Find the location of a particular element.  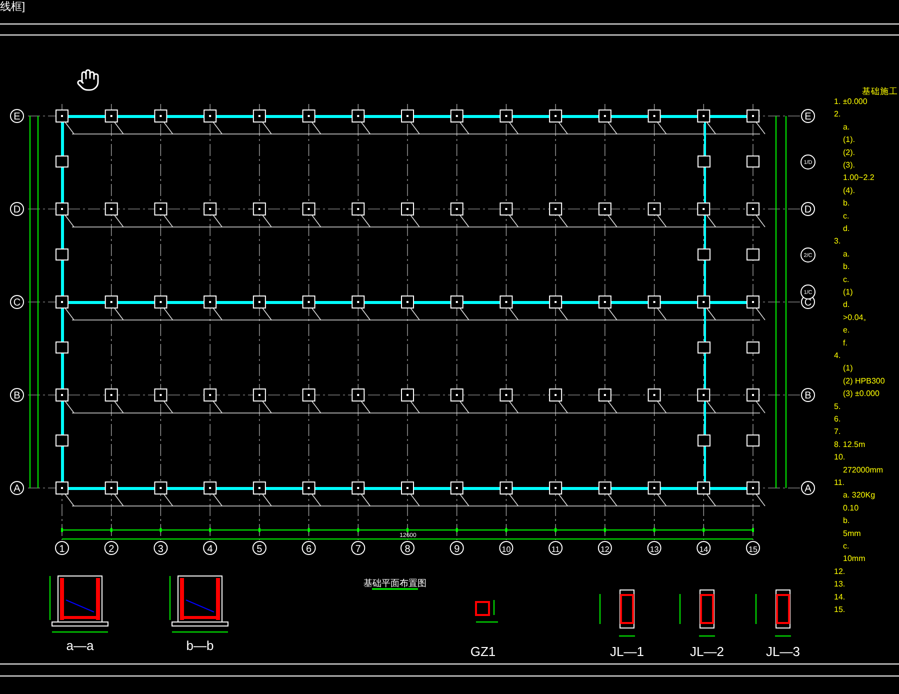

note-line: 10mm is located at coordinates (854, 559).